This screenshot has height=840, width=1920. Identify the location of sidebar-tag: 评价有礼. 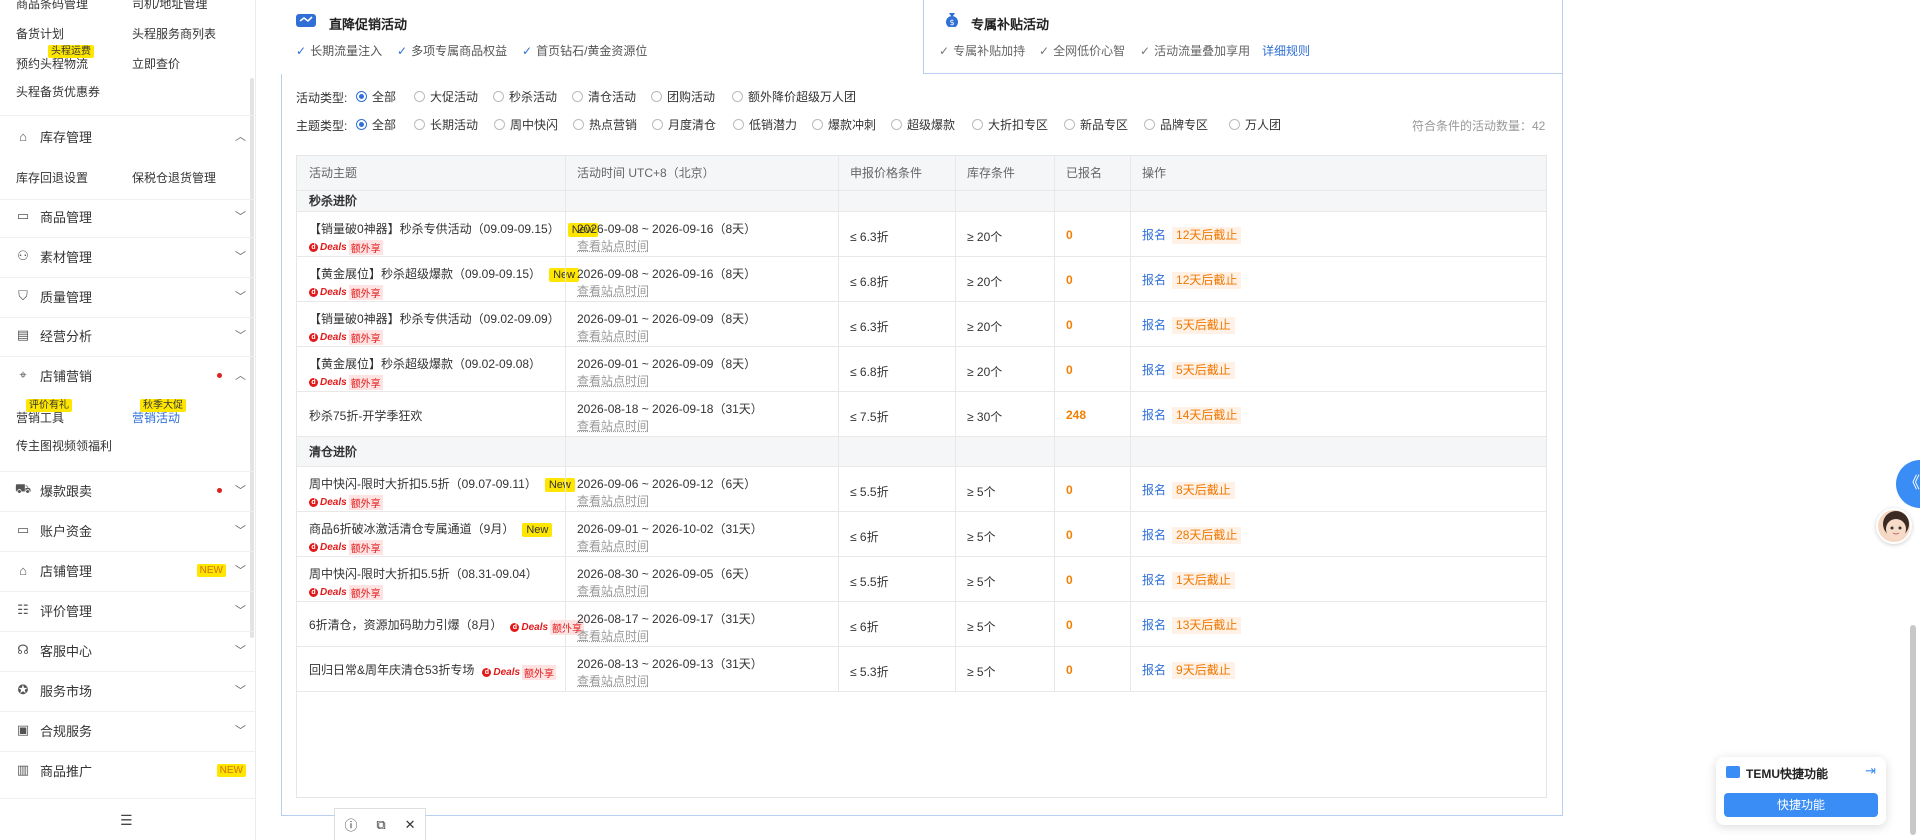
(49, 405).